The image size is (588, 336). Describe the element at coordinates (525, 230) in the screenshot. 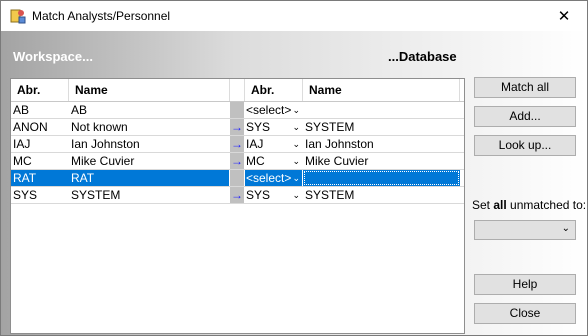

I see `set-unmatched-dropdown: ⌄` at that location.